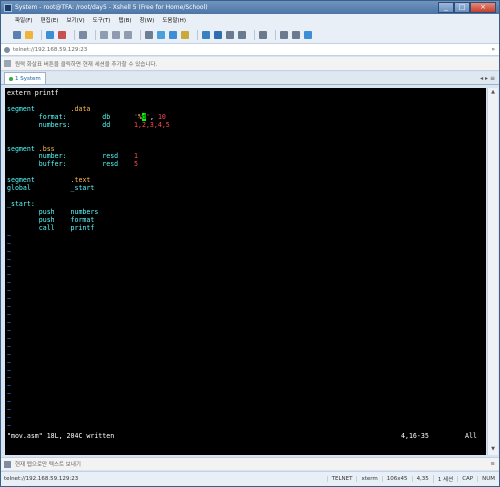 This screenshot has width=500, height=487. I want to click on tab-system: 1 System, so click(25, 78).